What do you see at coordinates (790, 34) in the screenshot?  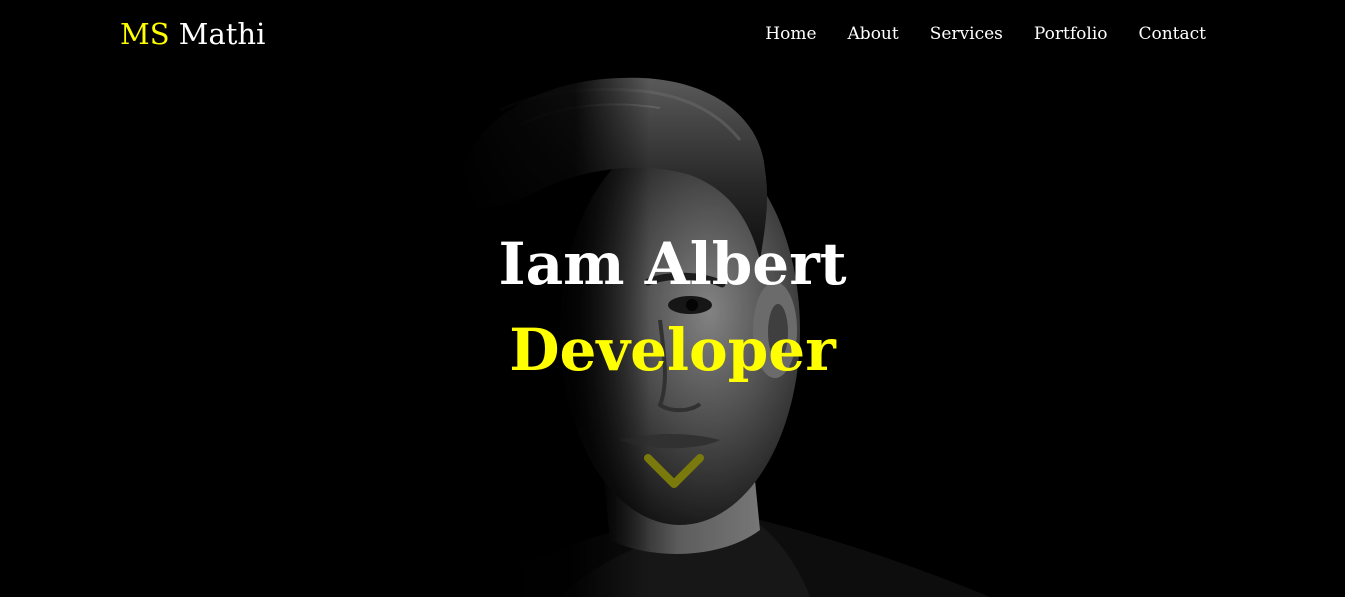 I see `nav-link-home: Home` at bounding box center [790, 34].